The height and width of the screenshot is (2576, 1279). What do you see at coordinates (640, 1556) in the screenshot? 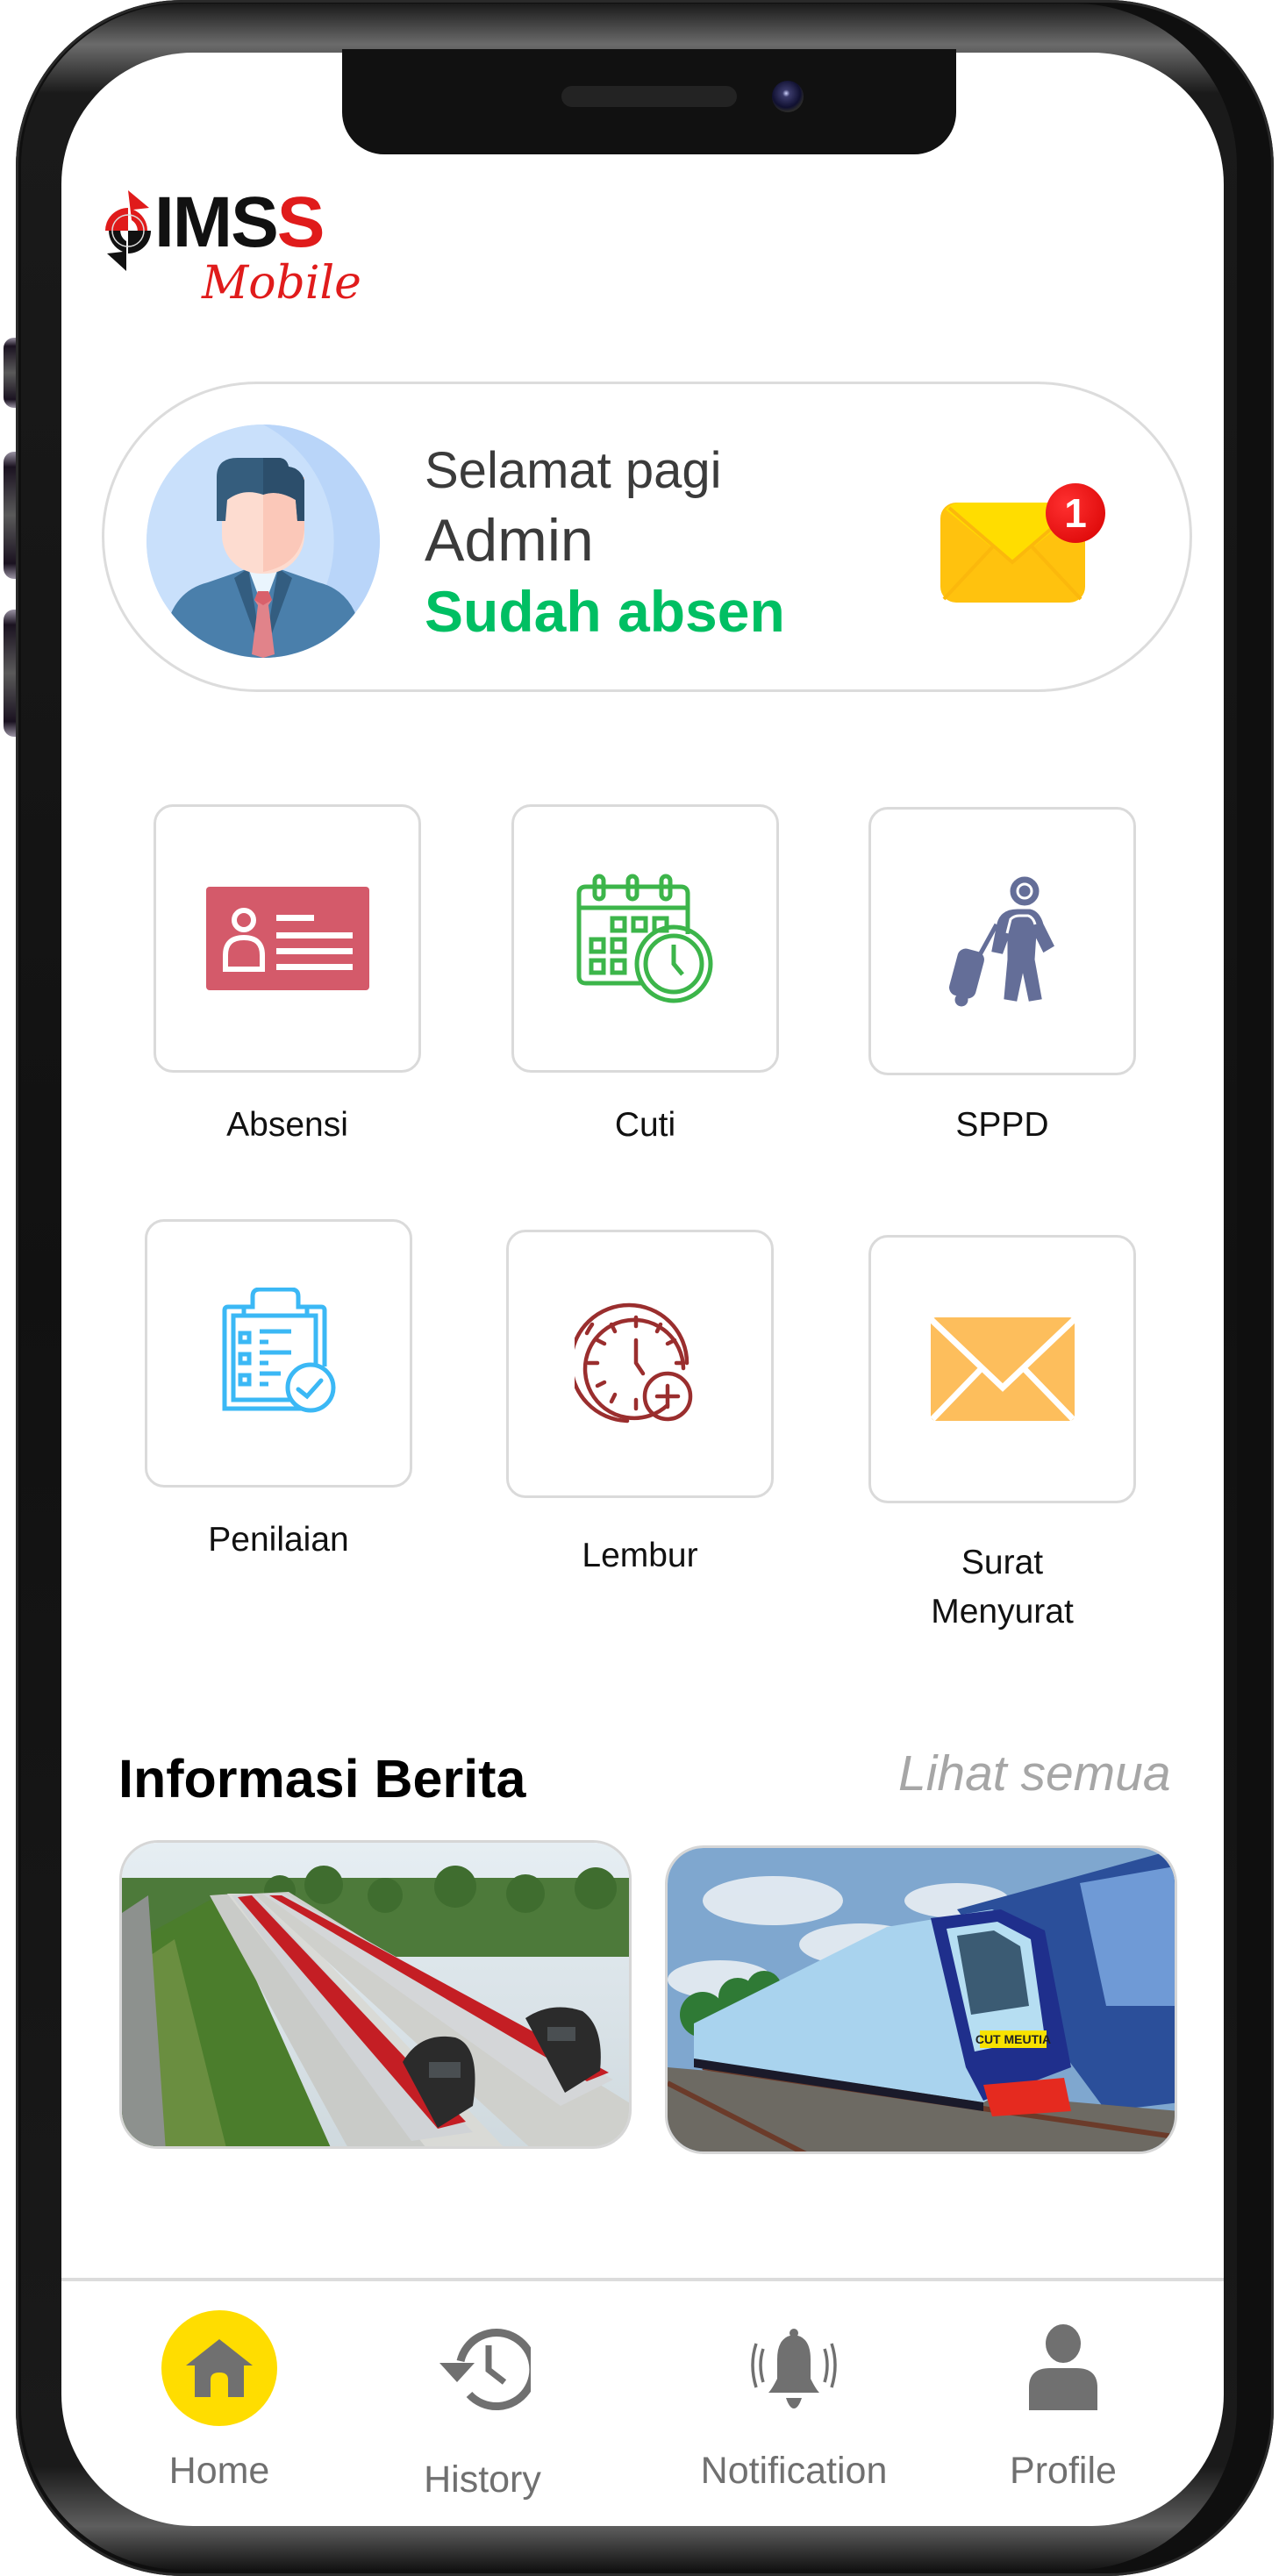
I see `menu-label: Lembur` at bounding box center [640, 1556].